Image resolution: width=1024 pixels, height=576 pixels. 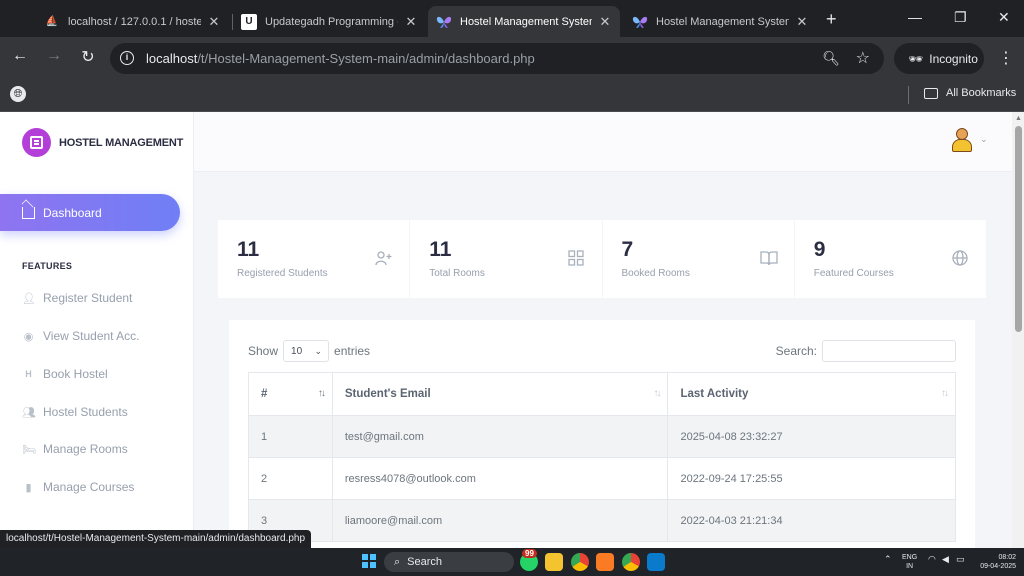 What do you see at coordinates (996, 562) in the screenshot?
I see `taskbar-clock: 08:02 09-04-2025` at bounding box center [996, 562].